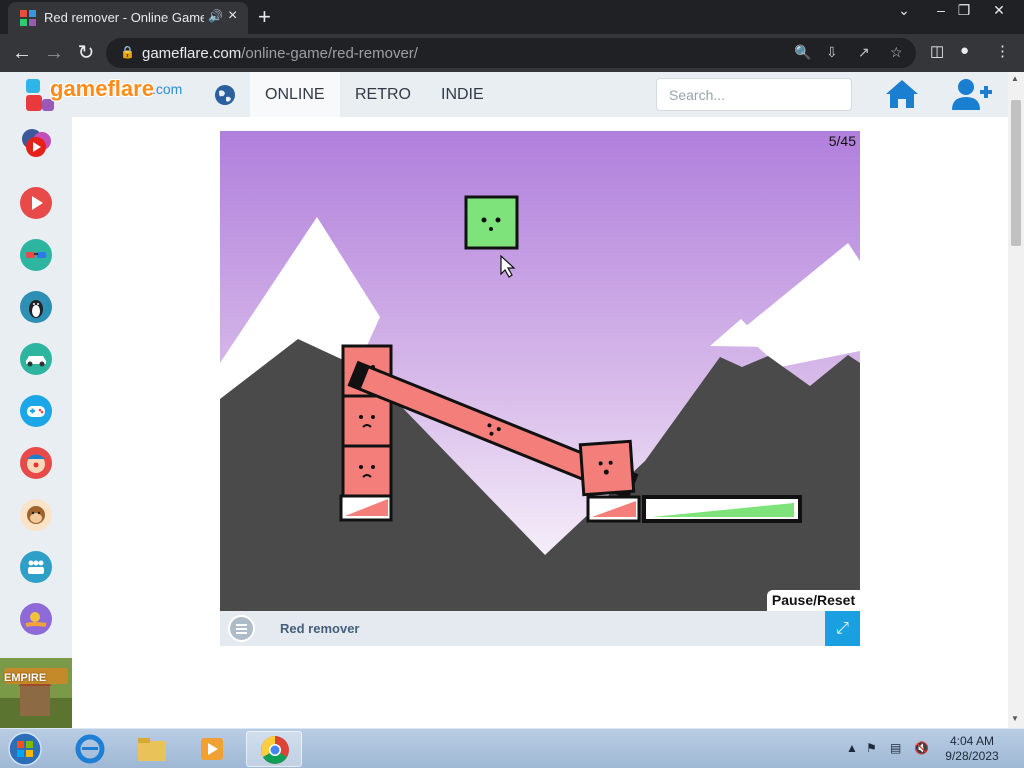 The image size is (1024, 768). I want to click on globe-icon, so click(225, 95).